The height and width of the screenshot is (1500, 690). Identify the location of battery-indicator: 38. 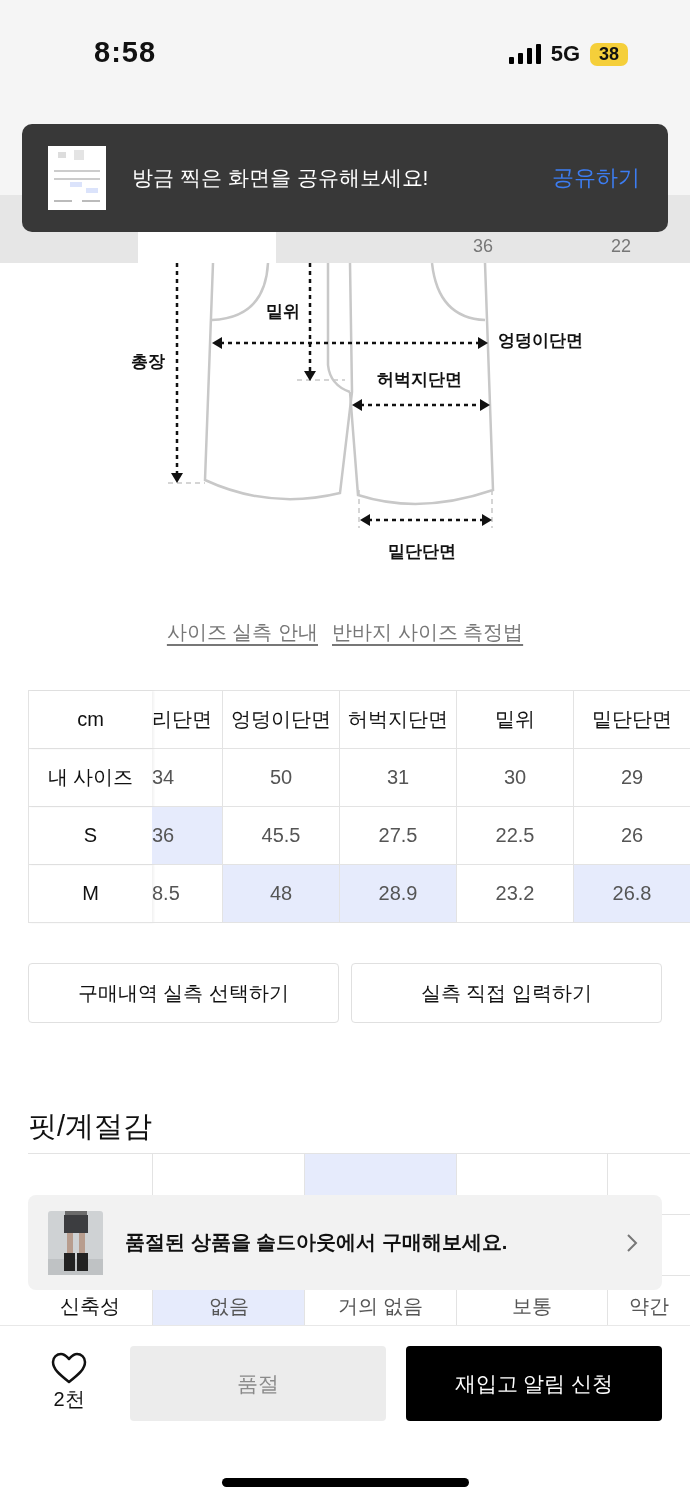
(609, 54).